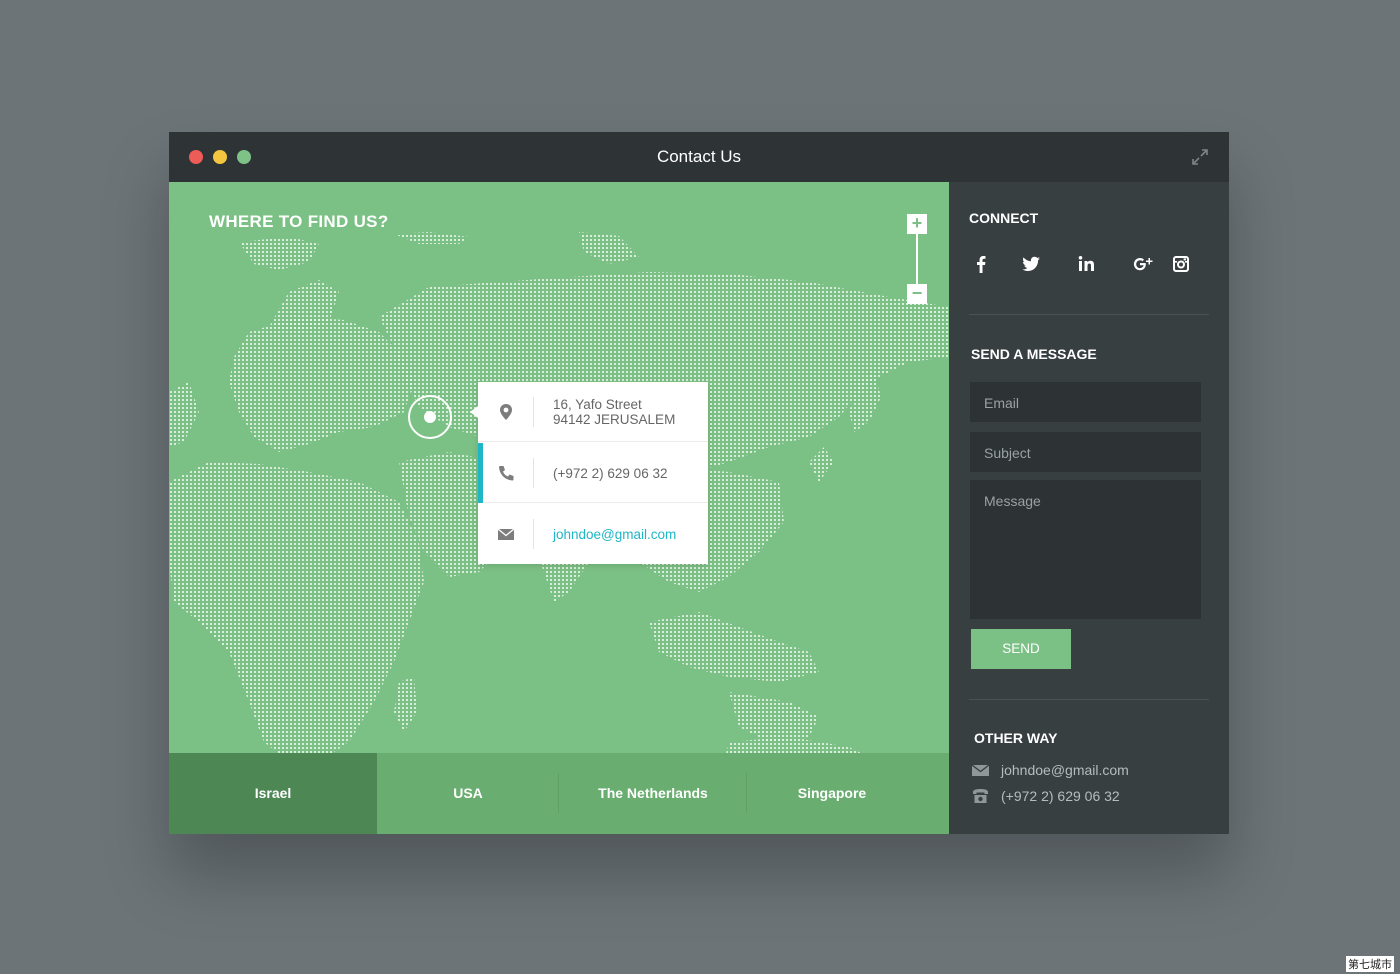  What do you see at coordinates (1034, 354) in the screenshot?
I see `send-message-heading: SEND A MESSAGE` at bounding box center [1034, 354].